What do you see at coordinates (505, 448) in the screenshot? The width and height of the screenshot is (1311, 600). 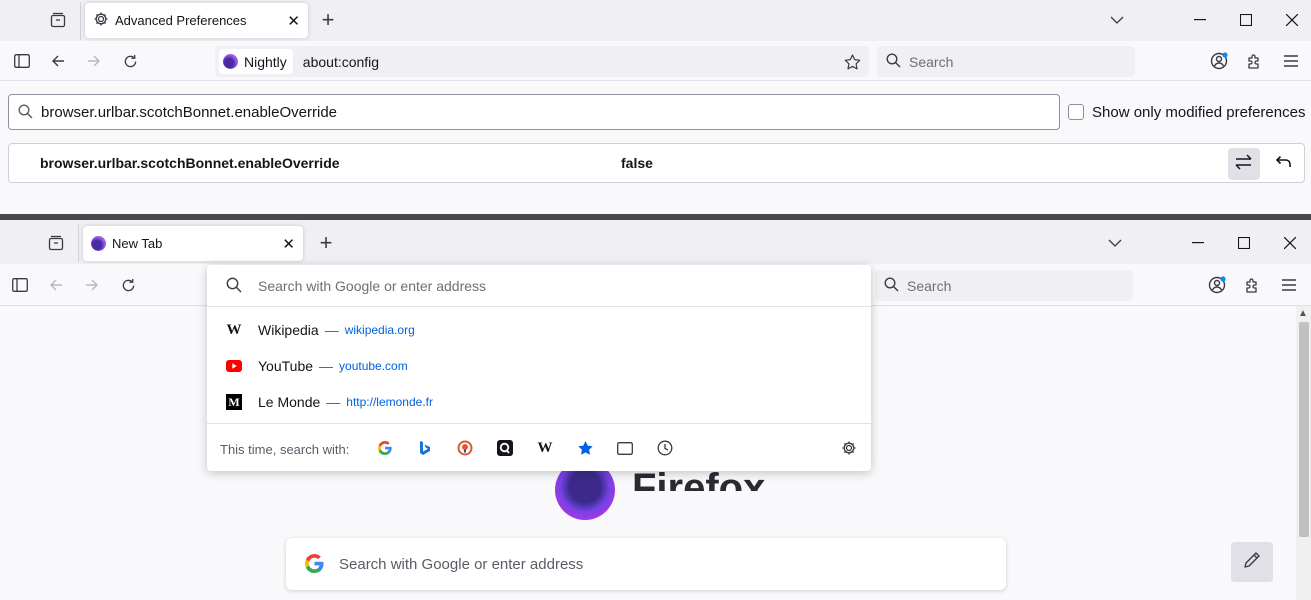 I see `qwant-icon` at bounding box center [505, 448].